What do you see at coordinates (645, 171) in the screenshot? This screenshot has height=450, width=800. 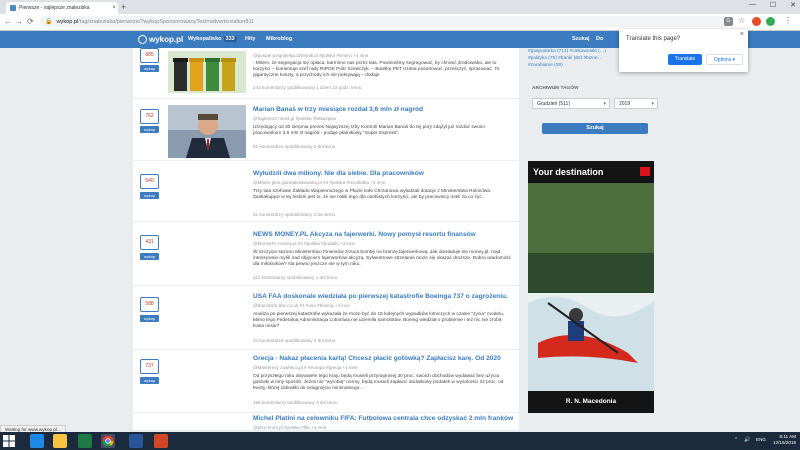 I see `flag-icon` at bounding box center [645, 171].